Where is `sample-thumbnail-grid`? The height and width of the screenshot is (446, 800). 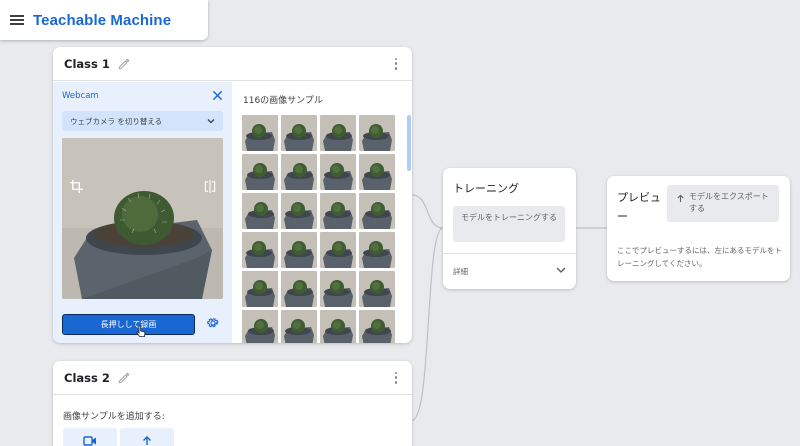
sample-thumbnail-grid is located at coordinates (318, 229).